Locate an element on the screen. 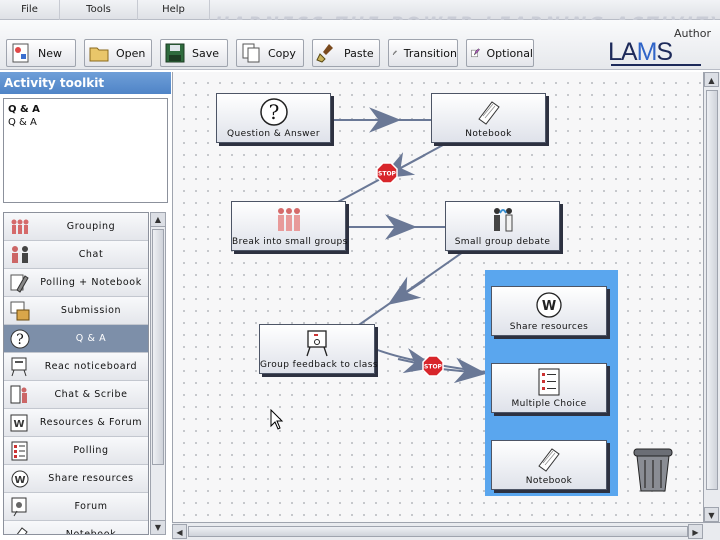 This screenshot has height=540, width=720. chat-scribe-icon is located at coordinates (18, 394).